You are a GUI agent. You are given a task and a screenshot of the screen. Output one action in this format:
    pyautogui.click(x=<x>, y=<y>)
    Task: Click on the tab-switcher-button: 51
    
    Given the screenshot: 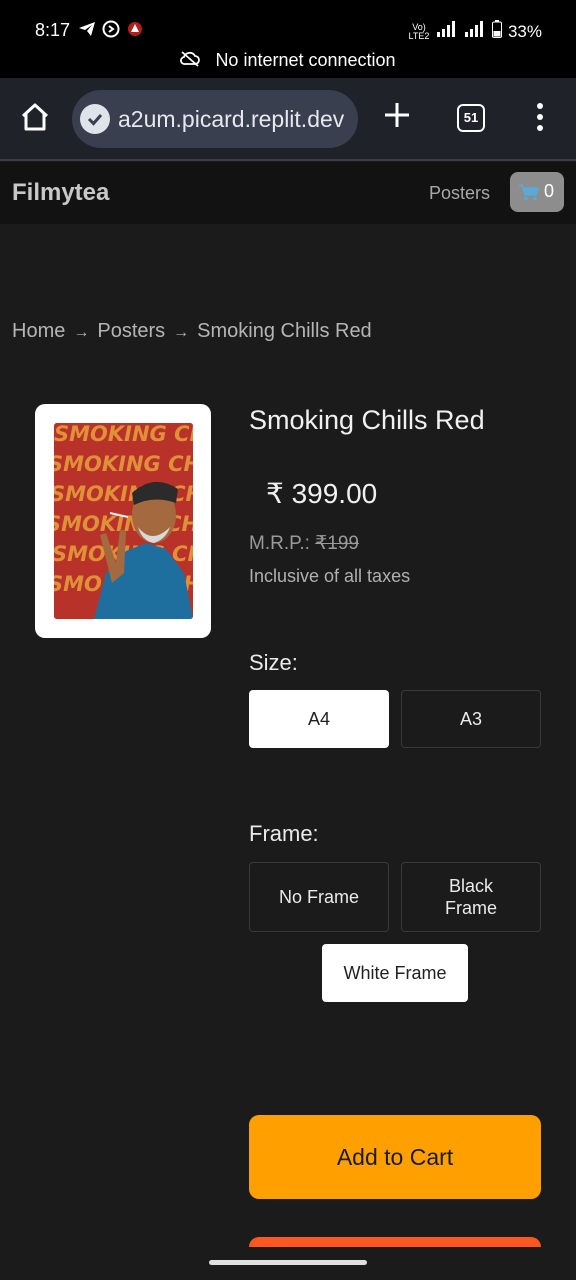 What is the action you would take?
    pyautogui.click(x=471, y=118)
    